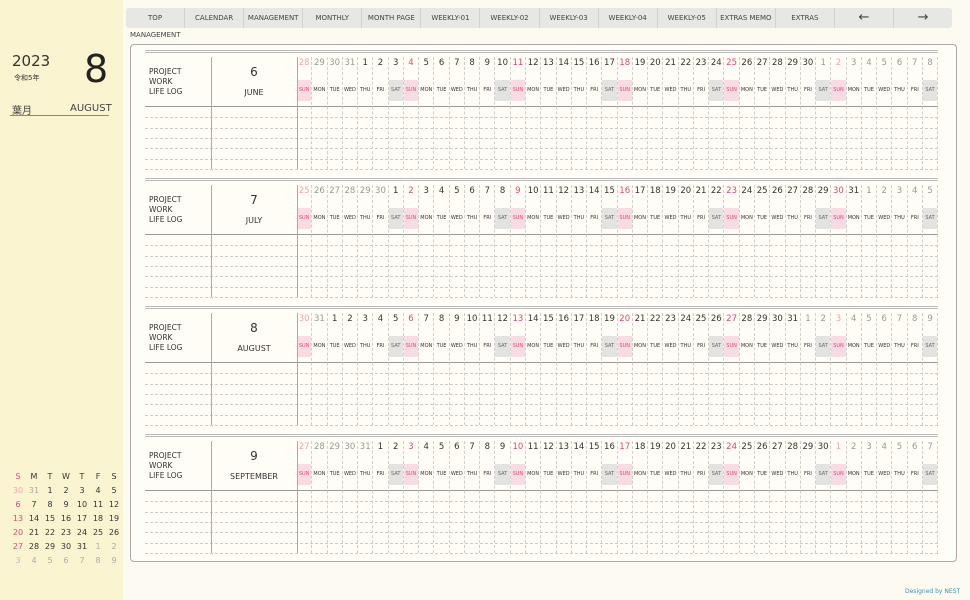  Describe the element at coordinates (778, 113) in the screenshot. I see `day-column: 28 WED` at that location.